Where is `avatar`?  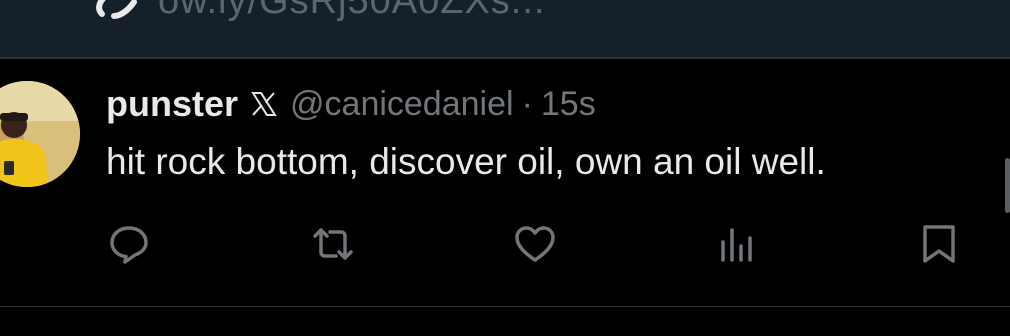
avatar is located at coordinates (40, 134).